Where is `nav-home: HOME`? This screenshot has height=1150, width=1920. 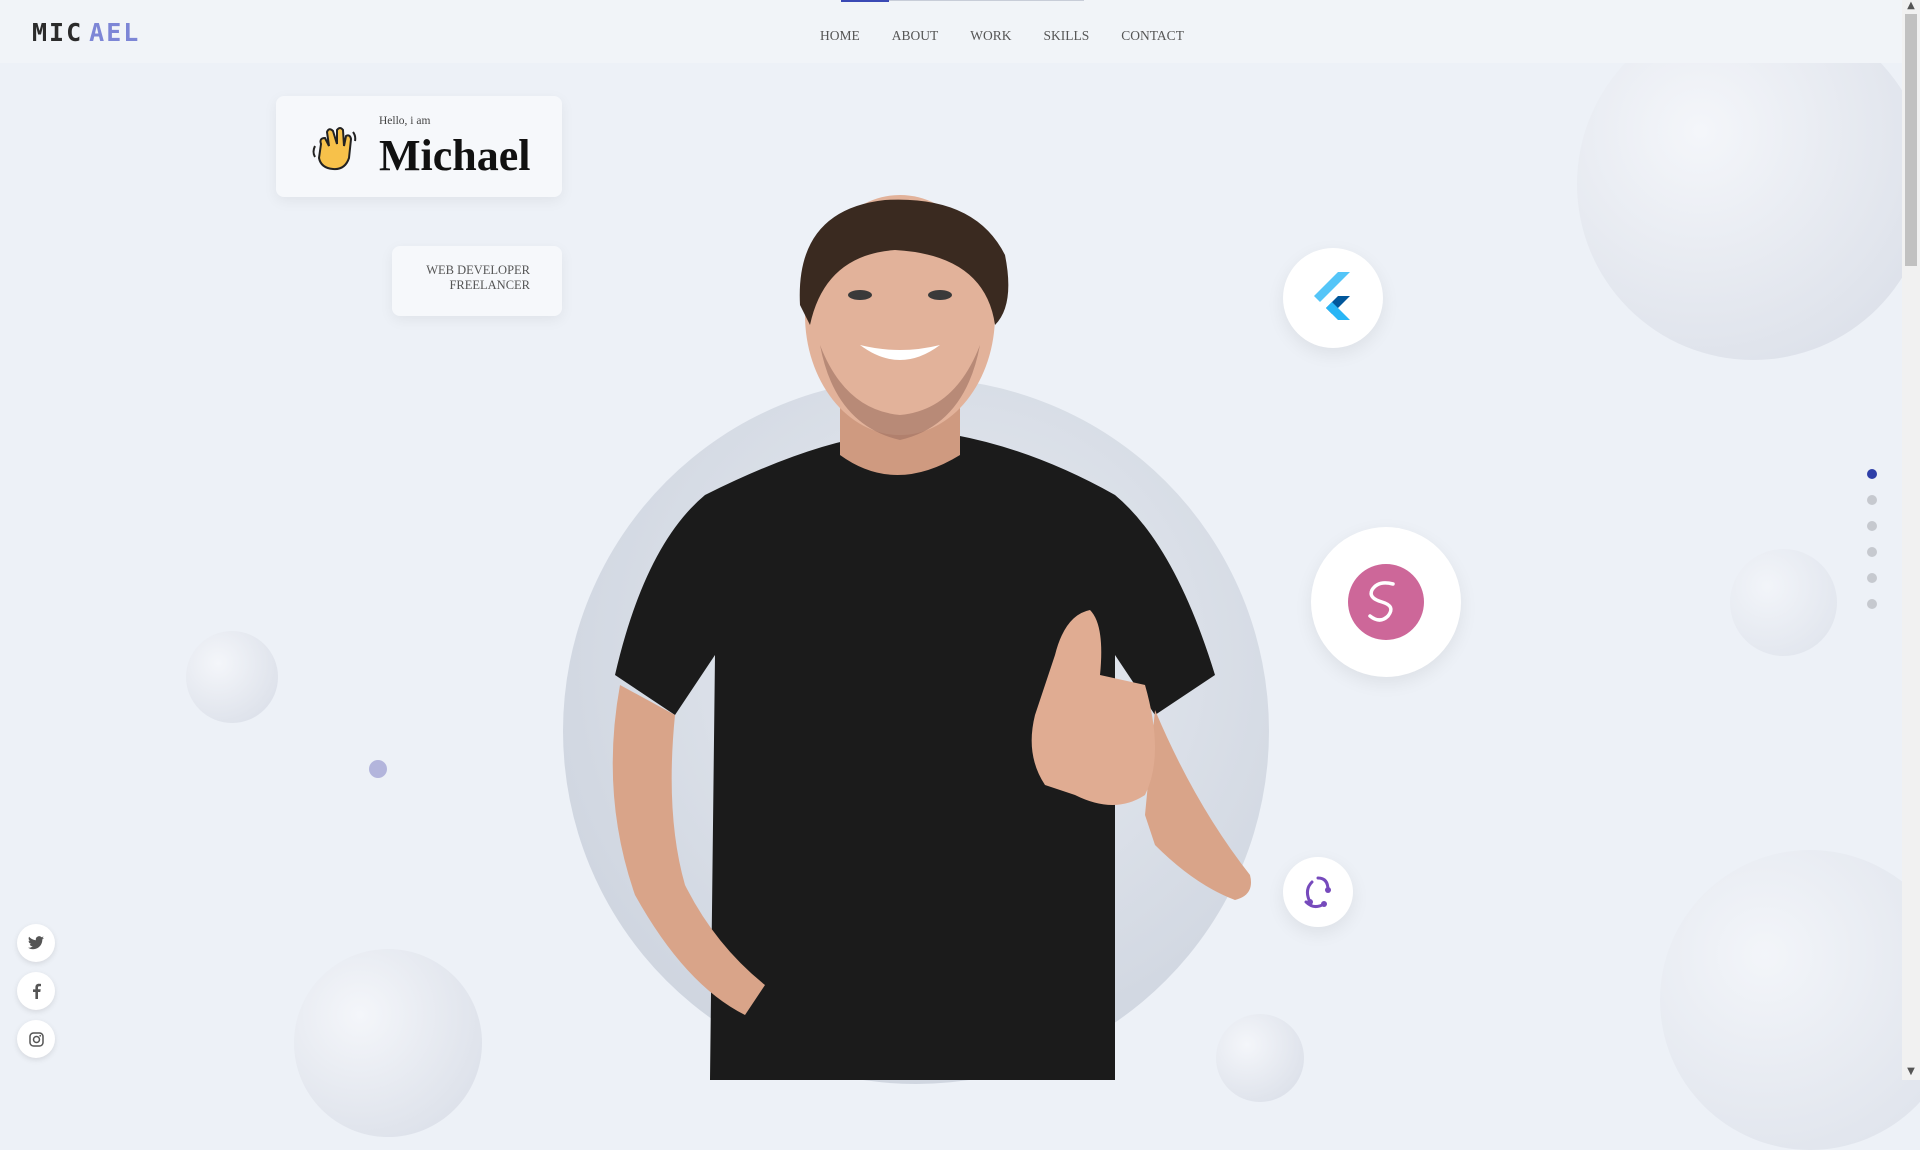
nav-home: HOME is located at coordinates (840, 36).